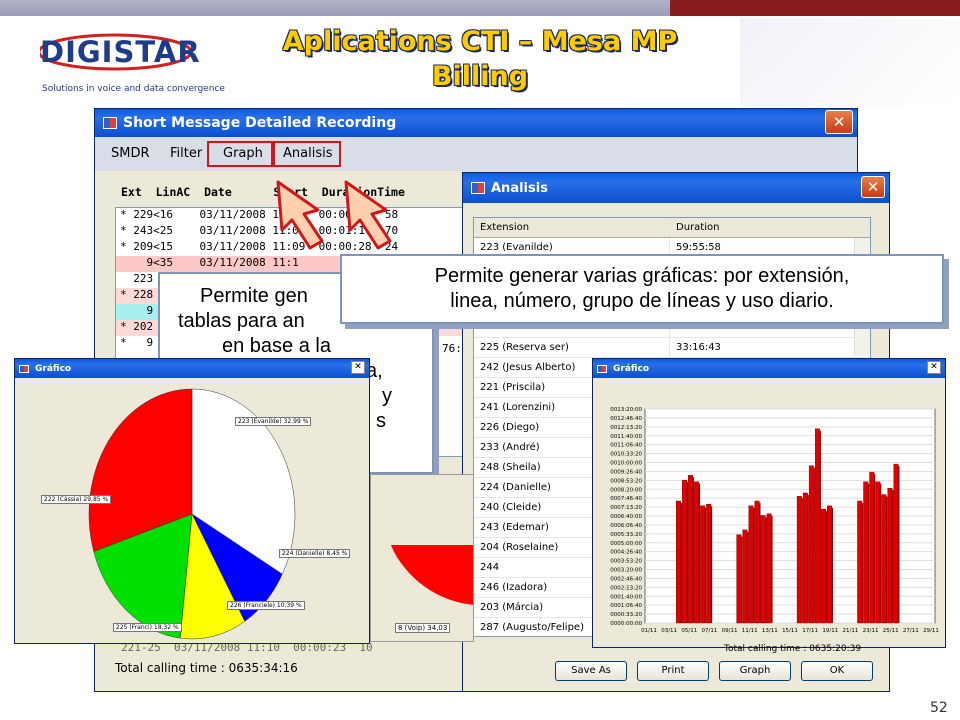 The height and width of the screenshot is (720, 960). I want to click on pie-title: Gráfico, so click(53, 368).